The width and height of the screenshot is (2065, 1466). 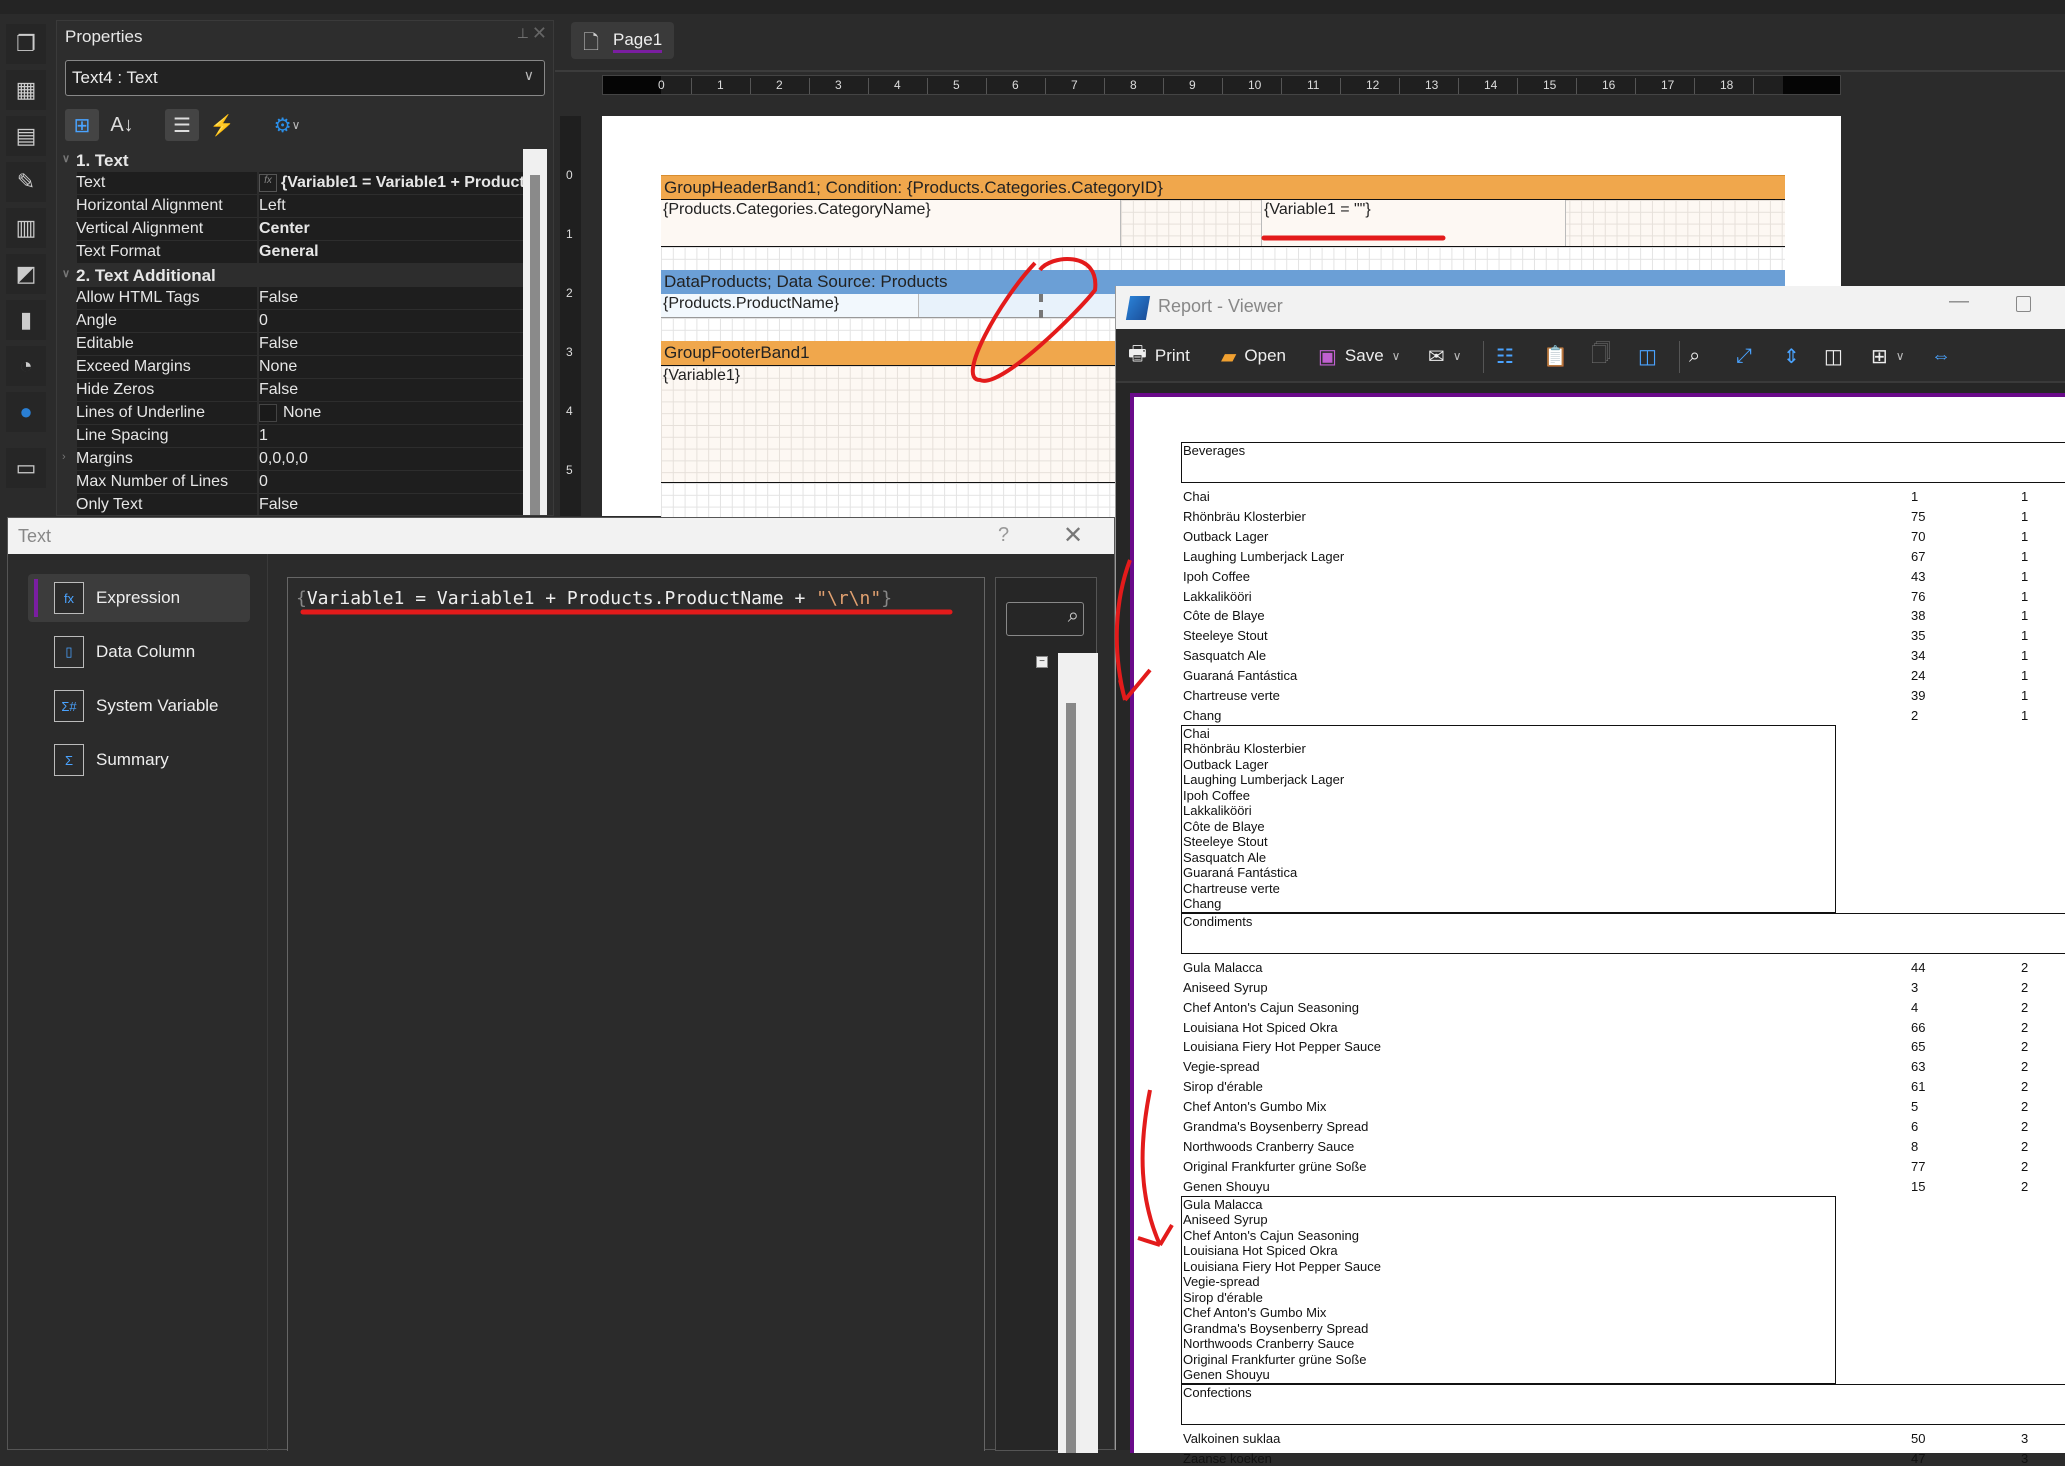 I want to click on print-button: 🖶 Print, so click(x=1159, y=356).